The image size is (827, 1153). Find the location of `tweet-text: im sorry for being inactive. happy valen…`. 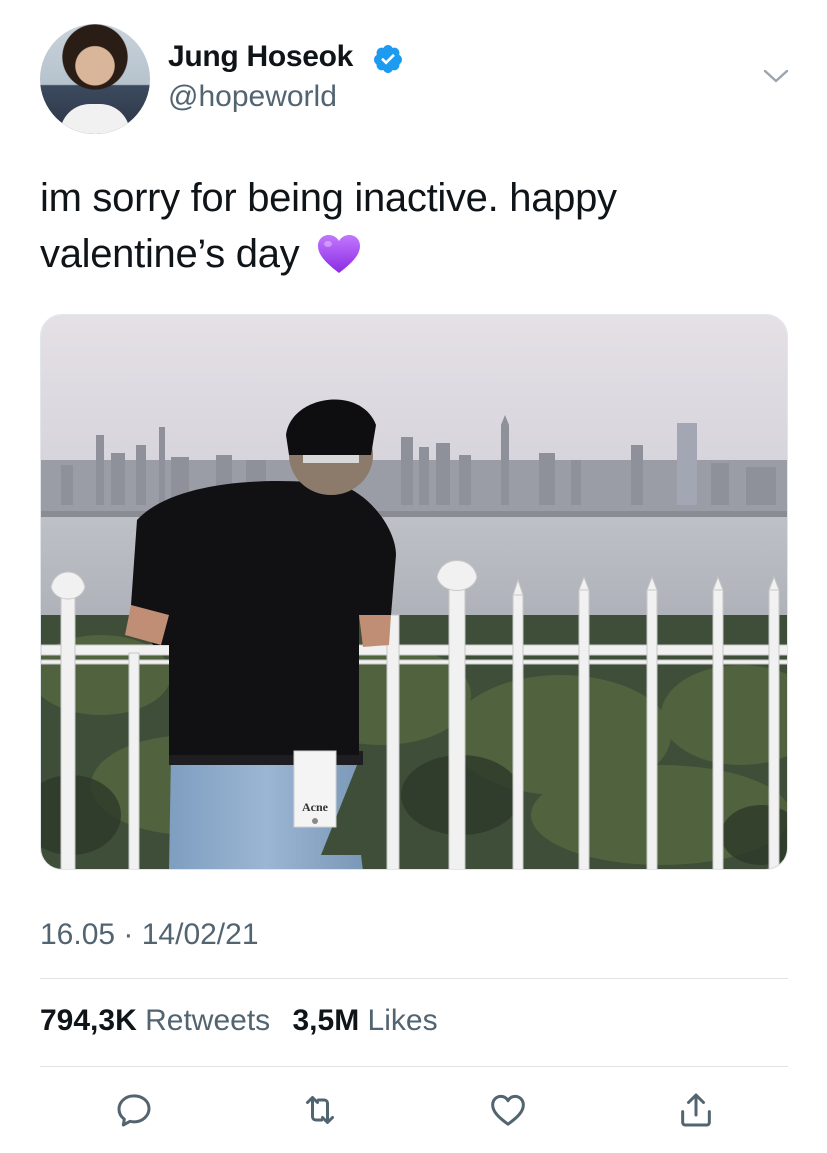

tweet-text: im sorry for being inactive. happy valen… is located at coordinates (410, 226).